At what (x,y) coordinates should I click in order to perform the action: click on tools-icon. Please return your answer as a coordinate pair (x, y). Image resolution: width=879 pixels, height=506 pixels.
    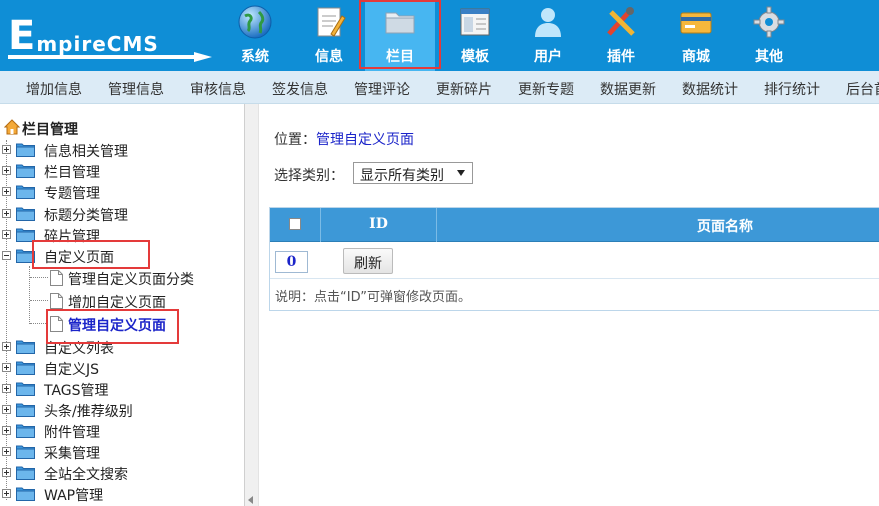
    Looking at the image, I should click on (621, 21).